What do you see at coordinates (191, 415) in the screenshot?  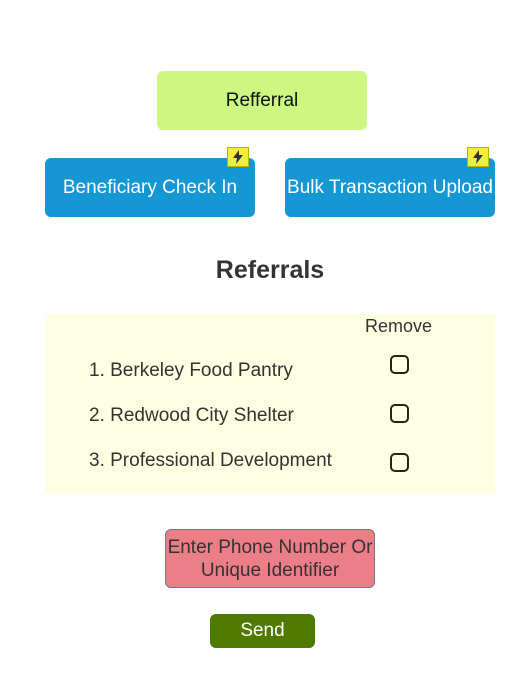 I see `referral-item: 2. Redwood City Shelter` at bounding box center [191, 415].